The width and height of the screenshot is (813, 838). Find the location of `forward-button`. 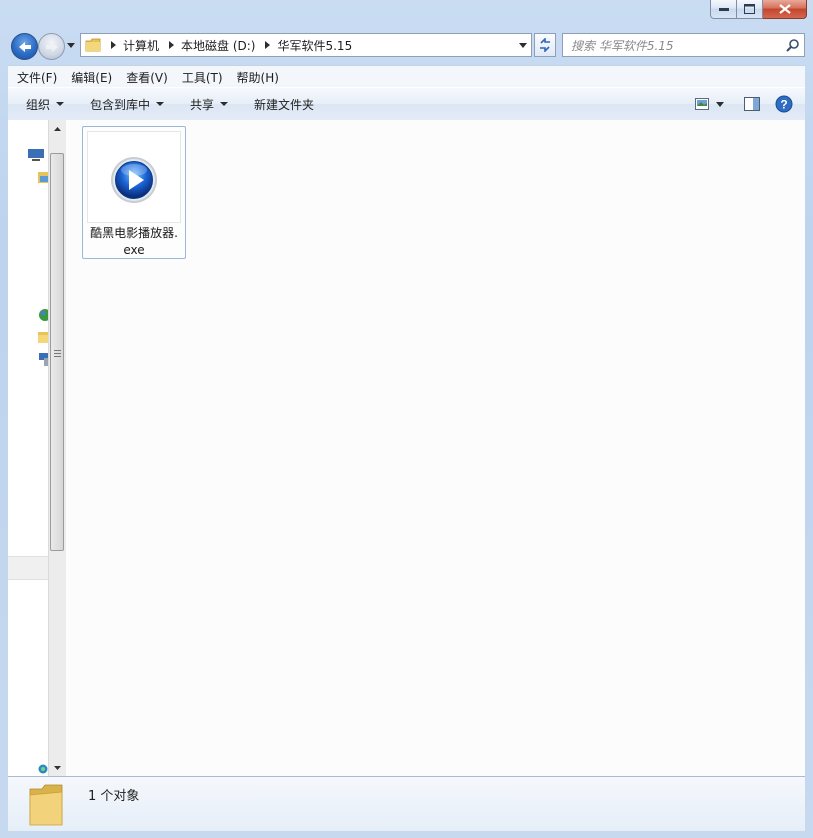

forward-button is located at coordinates (51, 46).